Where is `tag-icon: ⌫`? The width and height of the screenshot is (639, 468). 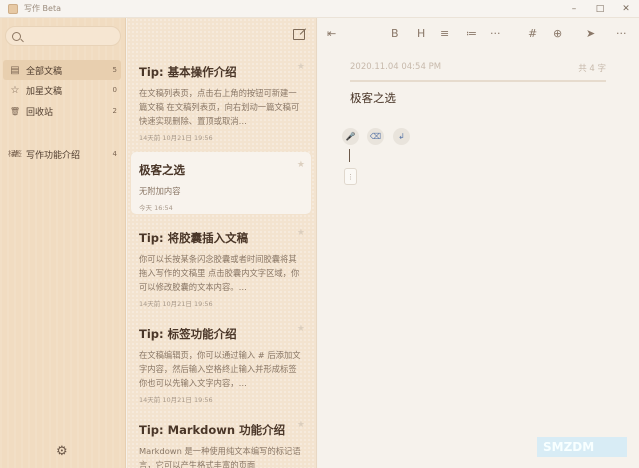
tag-icon: ⌫ is located at coordinates (375, 136).